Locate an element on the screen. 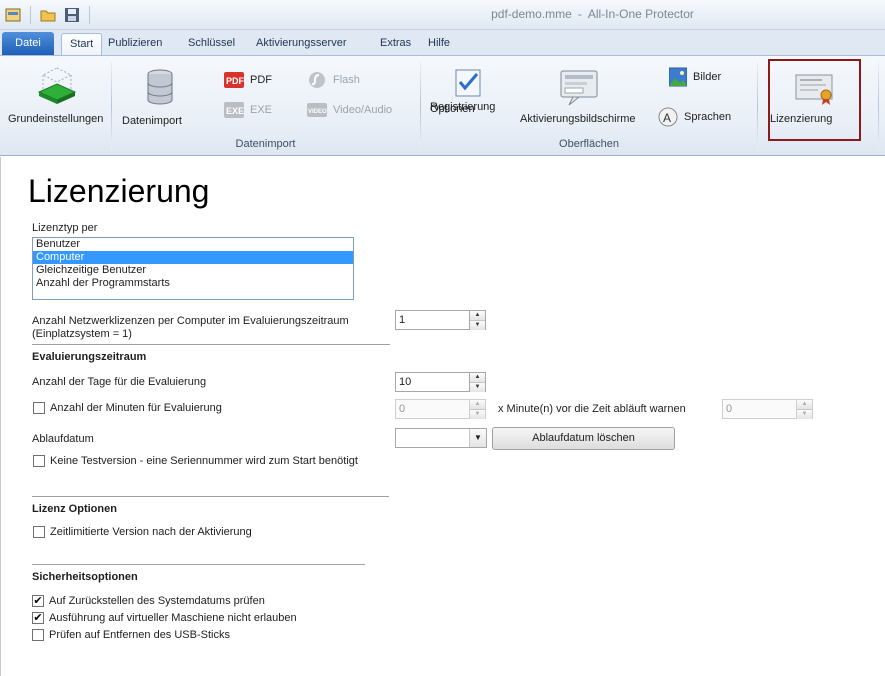 This screenshot has height=676, width=885. svg-text: PDF is located at coordinates (235, 81).